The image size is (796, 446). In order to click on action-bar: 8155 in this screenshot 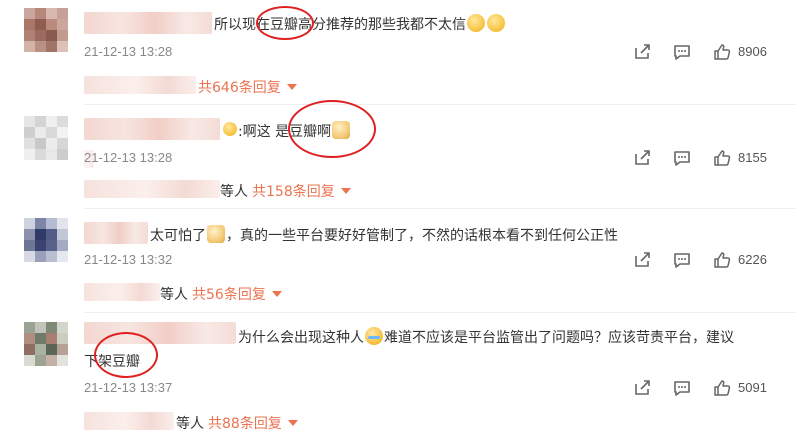, I will do `click(707, 158)`.